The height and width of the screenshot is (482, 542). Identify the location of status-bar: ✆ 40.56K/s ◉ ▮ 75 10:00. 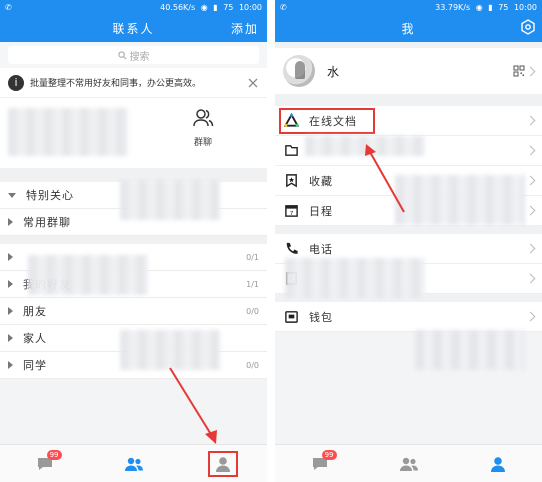
(133, 7).